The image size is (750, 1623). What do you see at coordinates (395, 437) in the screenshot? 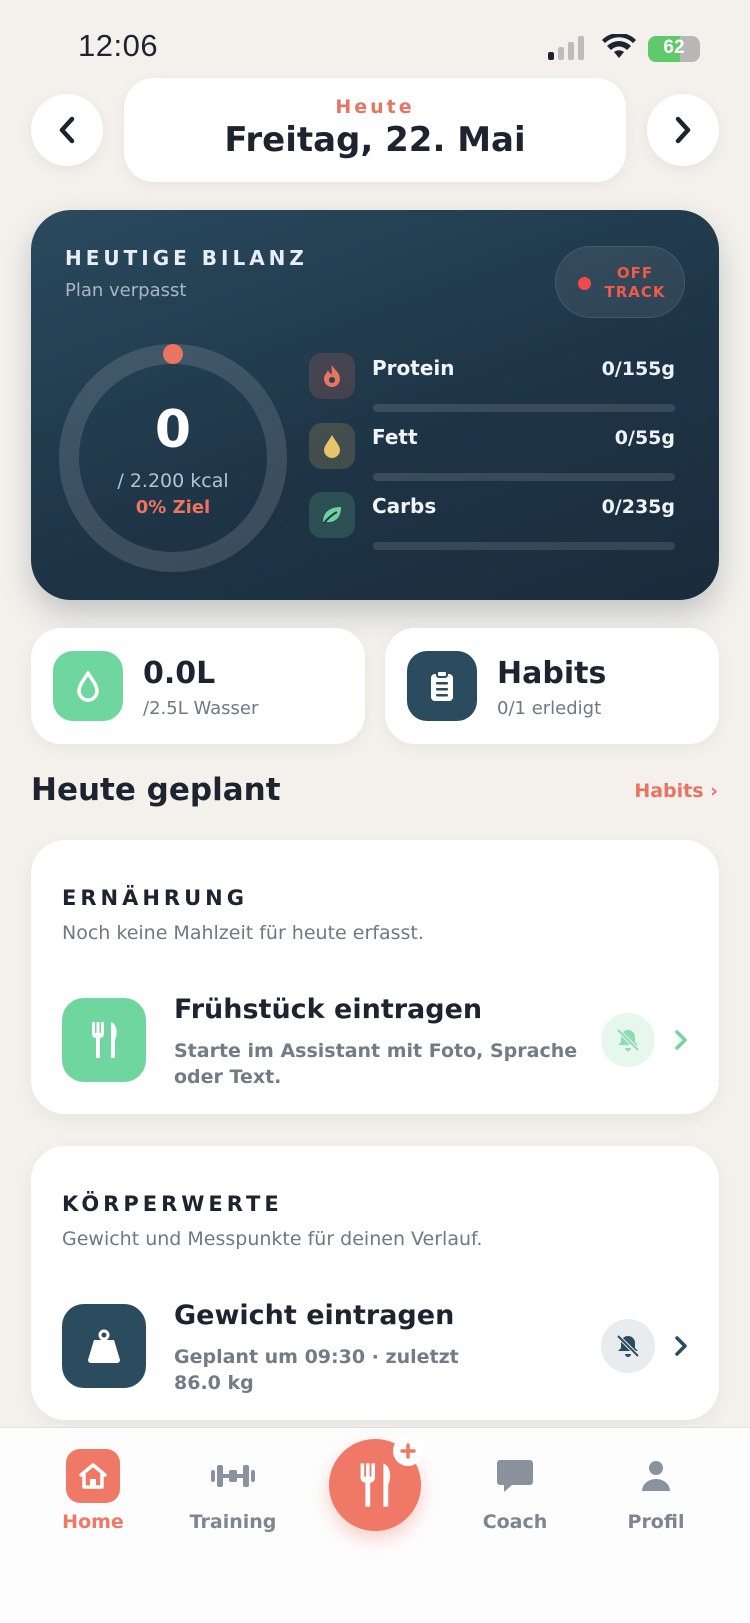
I see `macro-label-fat: Fett` at bounding box center [395, 437].